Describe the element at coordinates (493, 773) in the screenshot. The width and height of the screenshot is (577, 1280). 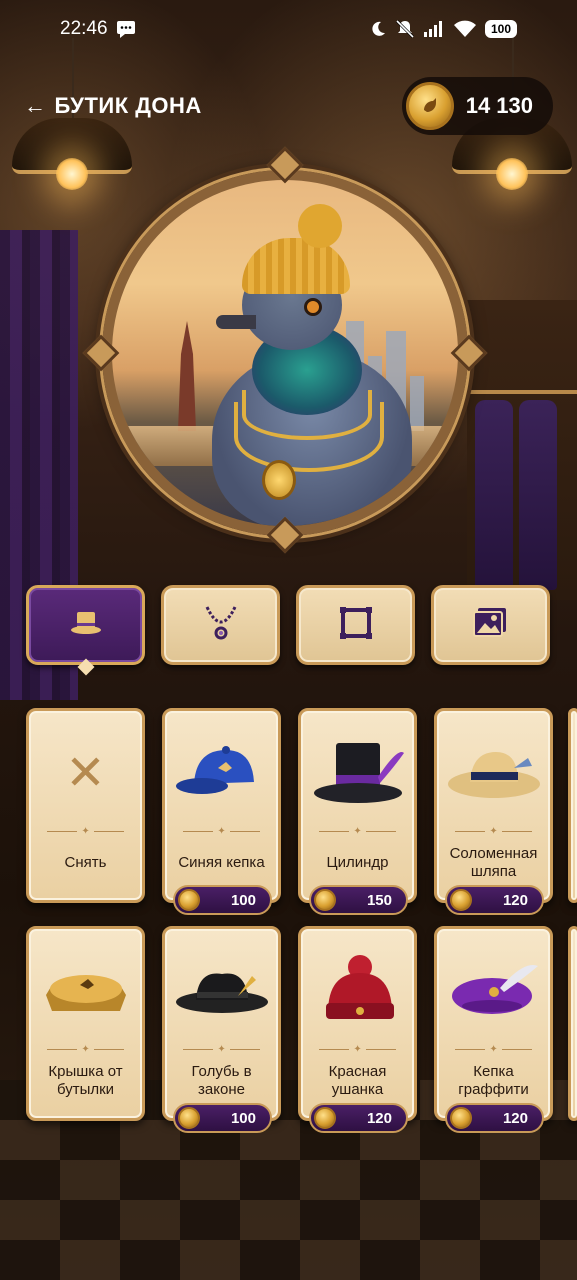
I see `straw-hat-icon` at that location.